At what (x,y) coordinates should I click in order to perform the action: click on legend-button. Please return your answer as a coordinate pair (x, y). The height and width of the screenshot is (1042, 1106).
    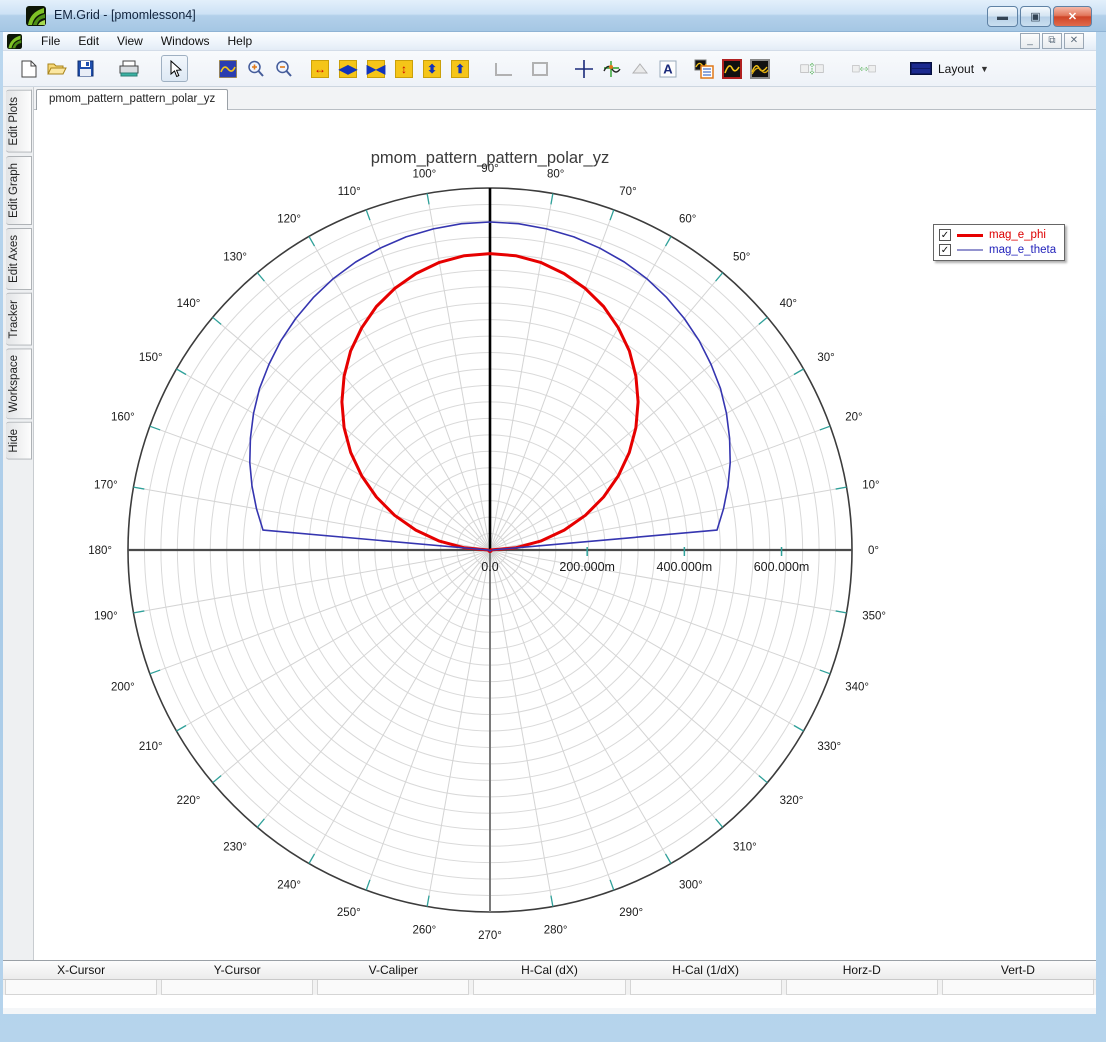
    Looking at the image, I should click on (704, 69).